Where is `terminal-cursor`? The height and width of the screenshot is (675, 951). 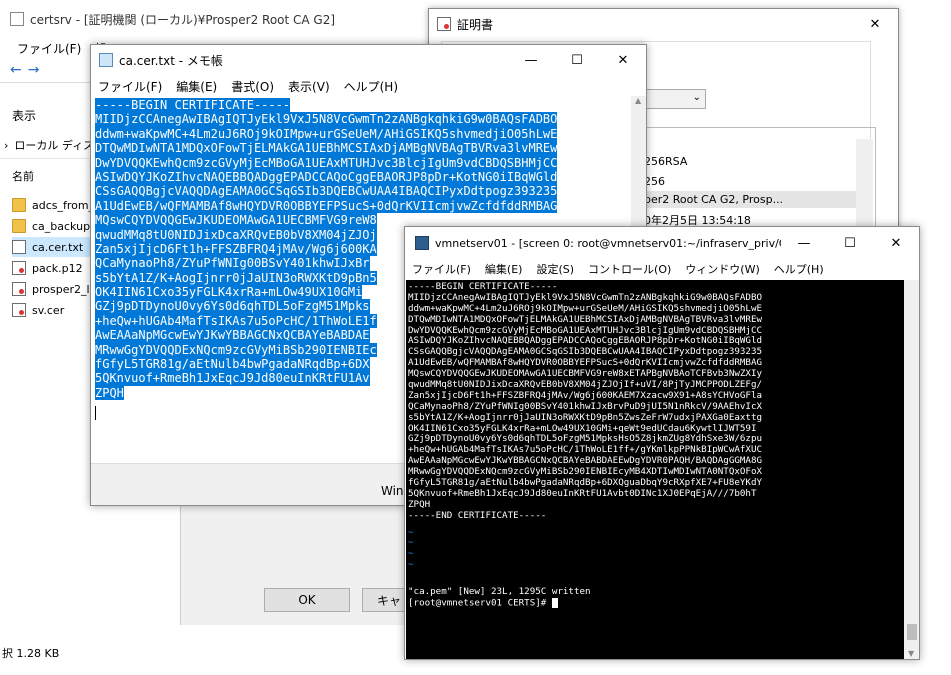
terminal-cursor is located at coordinates (554, 603).